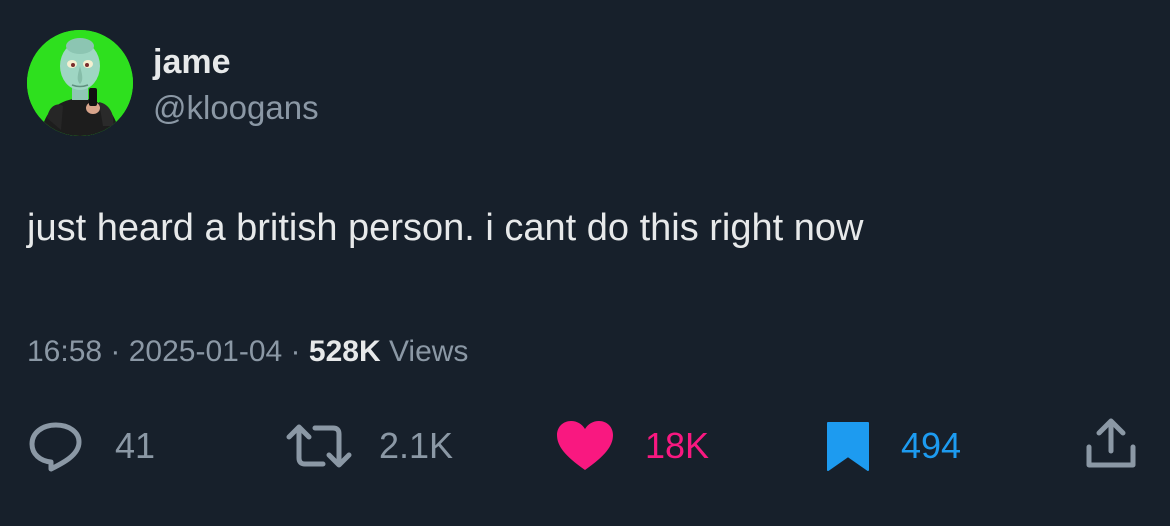 This screenshot has width=1170, height=526. Describe the element at coordinates (135, 445) in the screenshot. I see `reply-count: 41` at that location.